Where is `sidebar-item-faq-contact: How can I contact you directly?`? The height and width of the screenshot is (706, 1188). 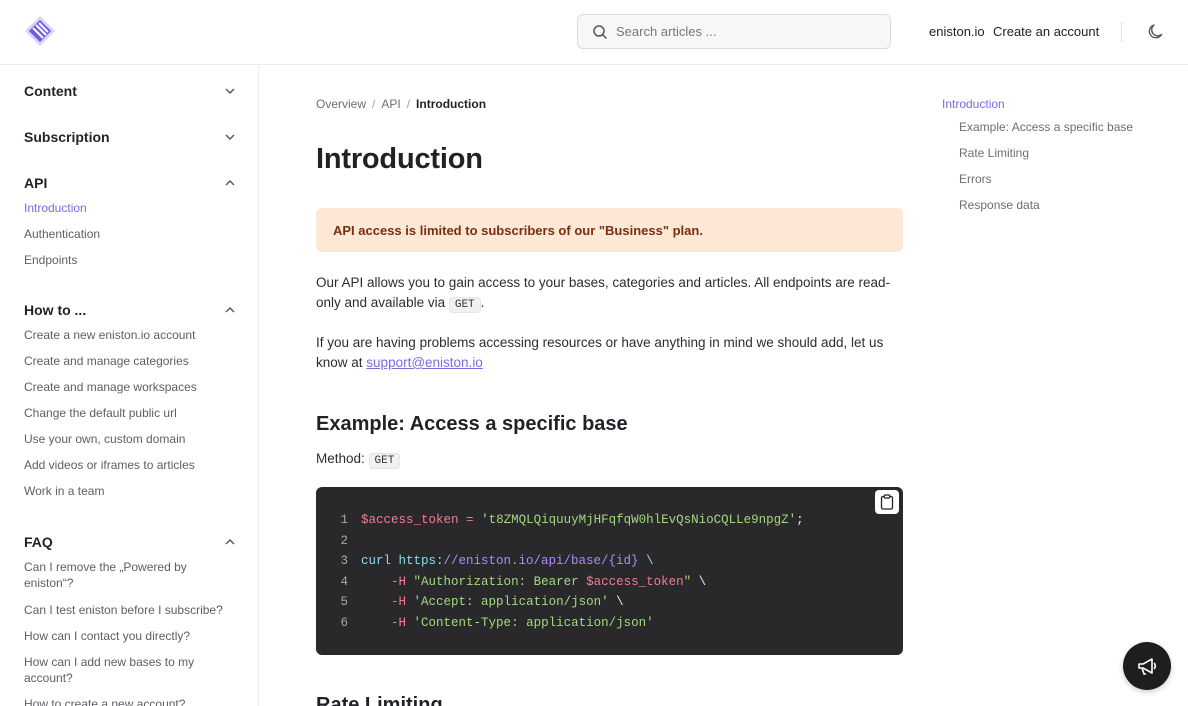
sidebar-item-faq-contact: How can I contact you directly? is located at coordinates (129, 636).